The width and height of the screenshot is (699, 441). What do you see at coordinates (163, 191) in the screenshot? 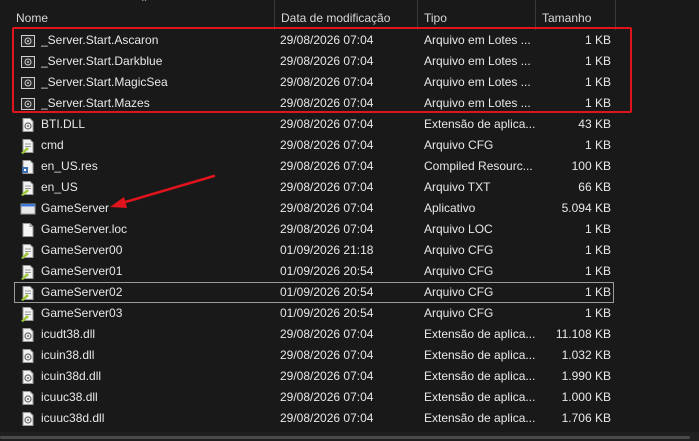
I see `red-arrow-annotation` at bounding box center [163, 191].